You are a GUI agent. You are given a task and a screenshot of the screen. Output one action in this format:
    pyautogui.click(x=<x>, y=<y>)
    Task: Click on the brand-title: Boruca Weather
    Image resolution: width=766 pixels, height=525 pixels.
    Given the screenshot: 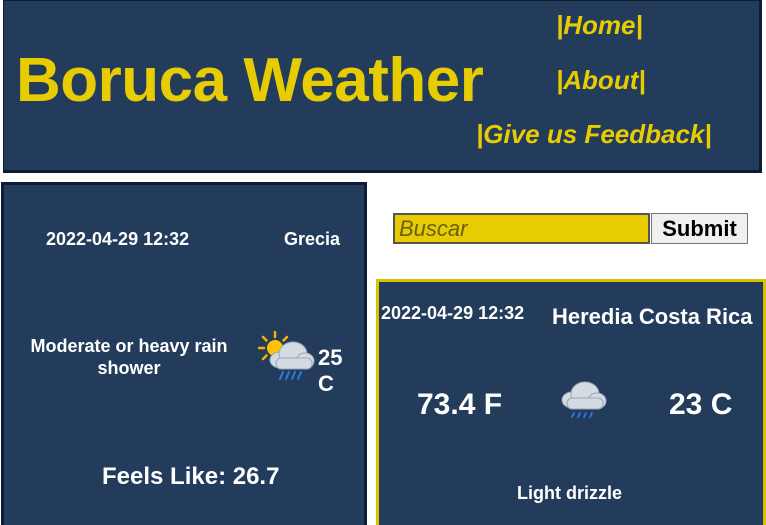 What is the action you would take?
    pyautogui.click(x=250, y=80)
    